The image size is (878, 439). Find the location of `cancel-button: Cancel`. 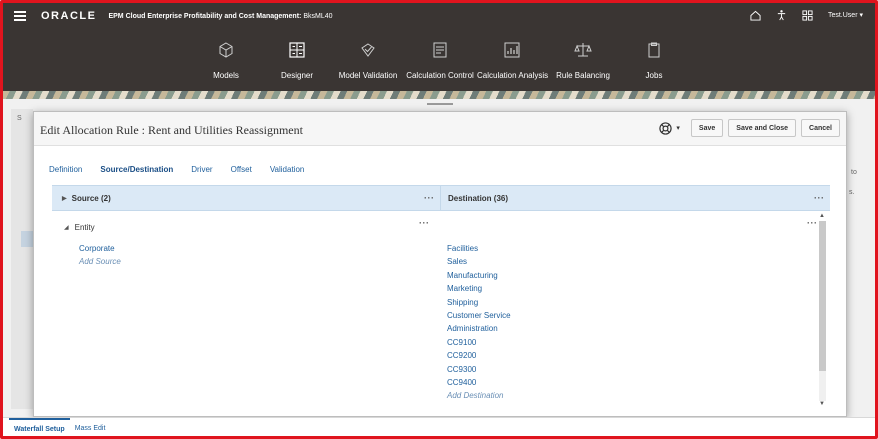

cancel-button: Cancel is located at coordinates (820, 128).